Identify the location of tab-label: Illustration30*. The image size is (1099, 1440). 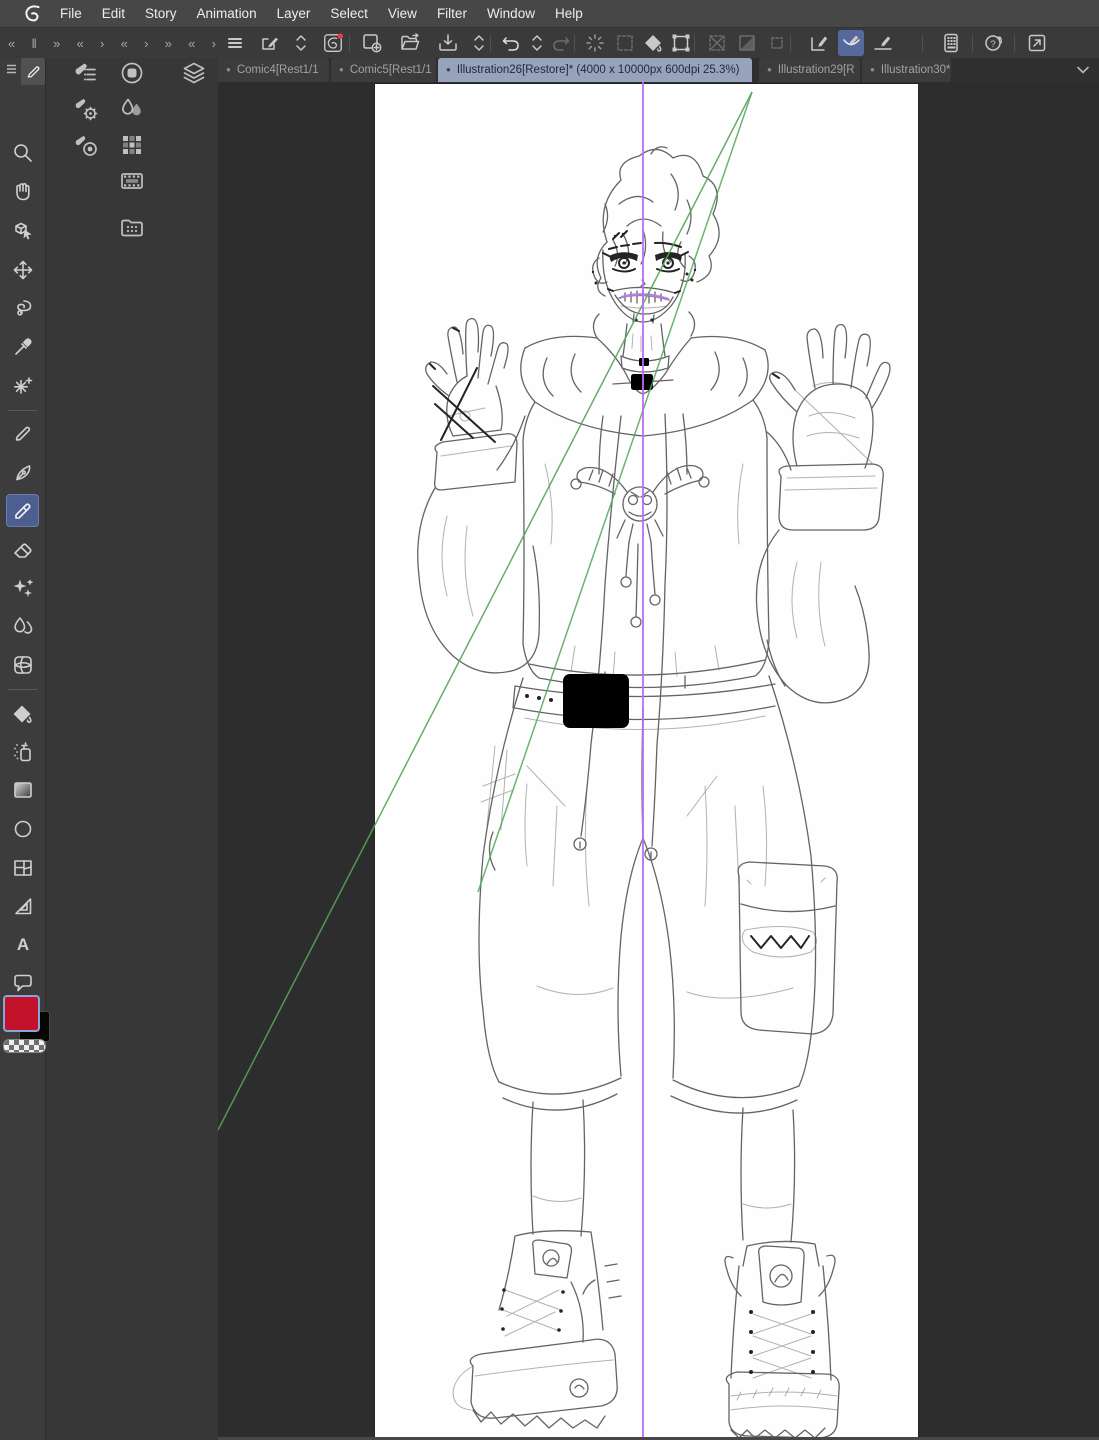
(915, 70).